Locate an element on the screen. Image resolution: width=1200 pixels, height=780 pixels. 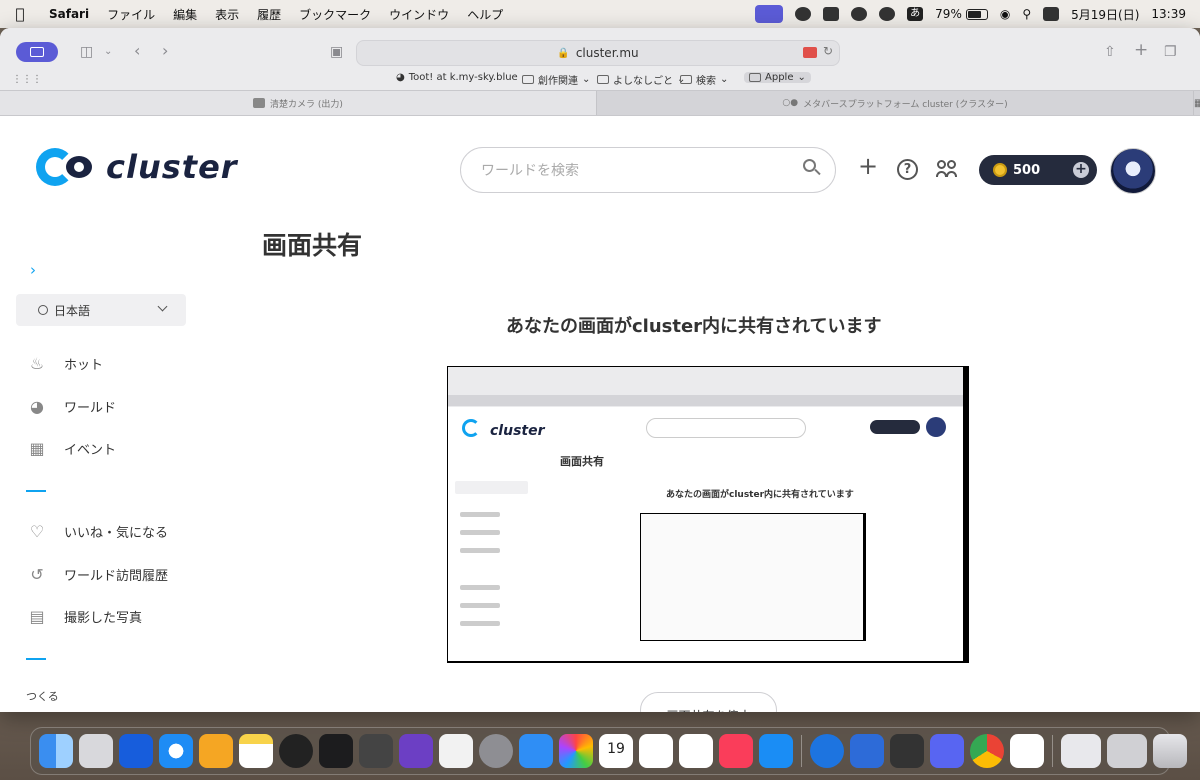
menubar-time: 13:39 is located at coordinates (1168, 14).